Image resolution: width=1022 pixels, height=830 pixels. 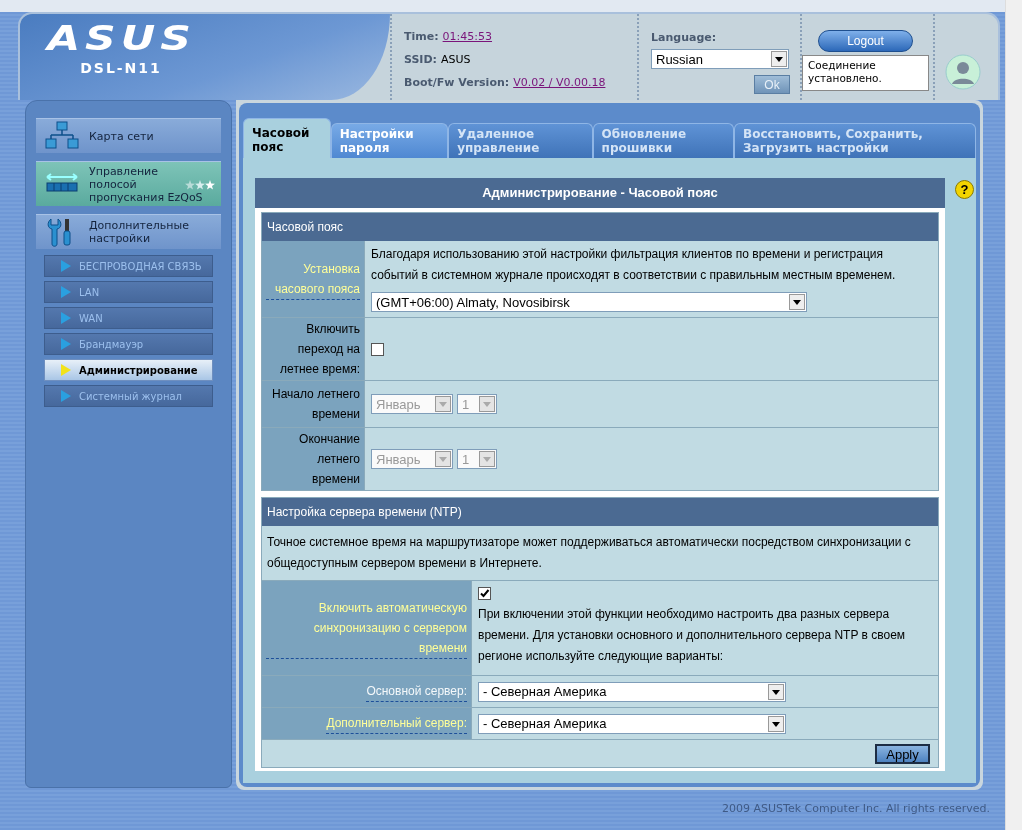 I want to click on field-label: Включить переход на летнее время:, so click(x=319, y=349).